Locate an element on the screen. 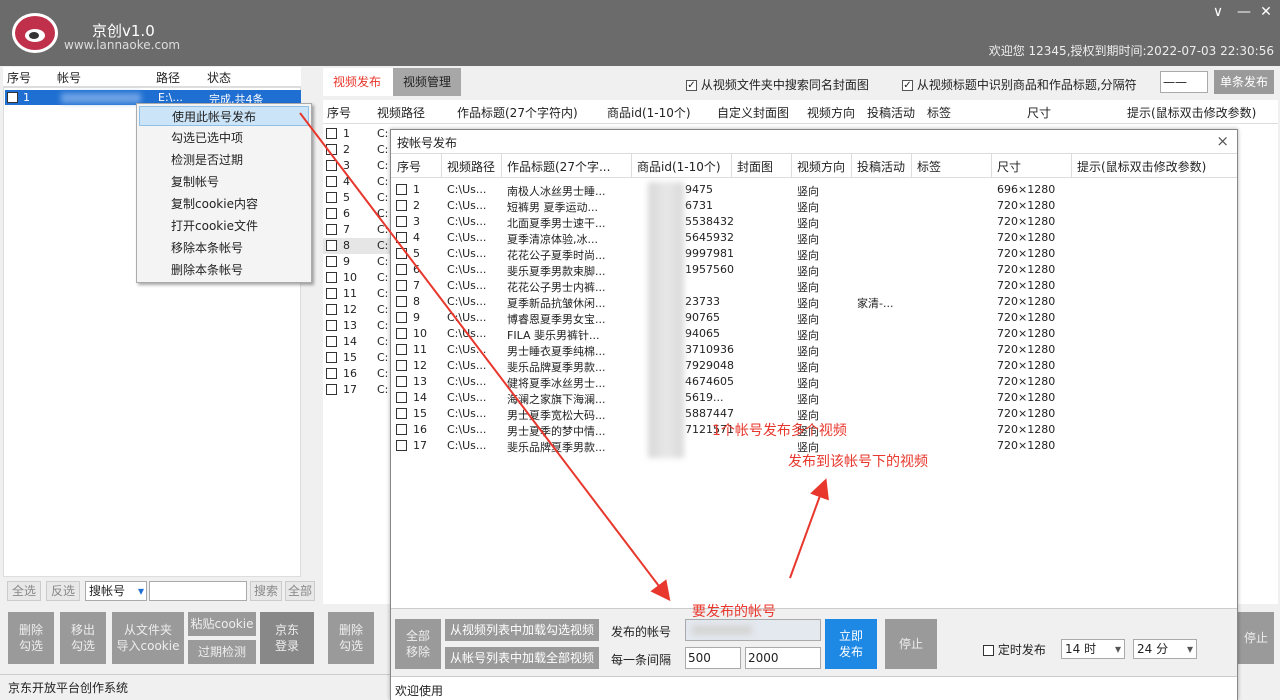 This screenshot has width=1280, height=700. stop-button: 停止 is located at coordinates (911, 644).